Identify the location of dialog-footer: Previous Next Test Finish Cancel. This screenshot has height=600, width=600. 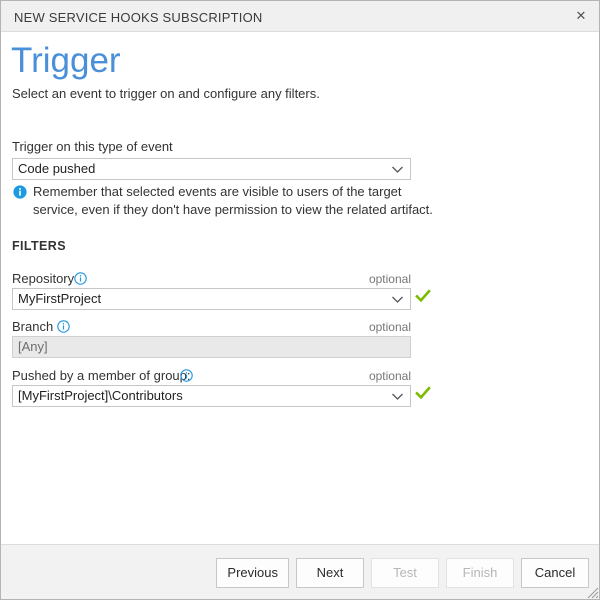
(300, 571).